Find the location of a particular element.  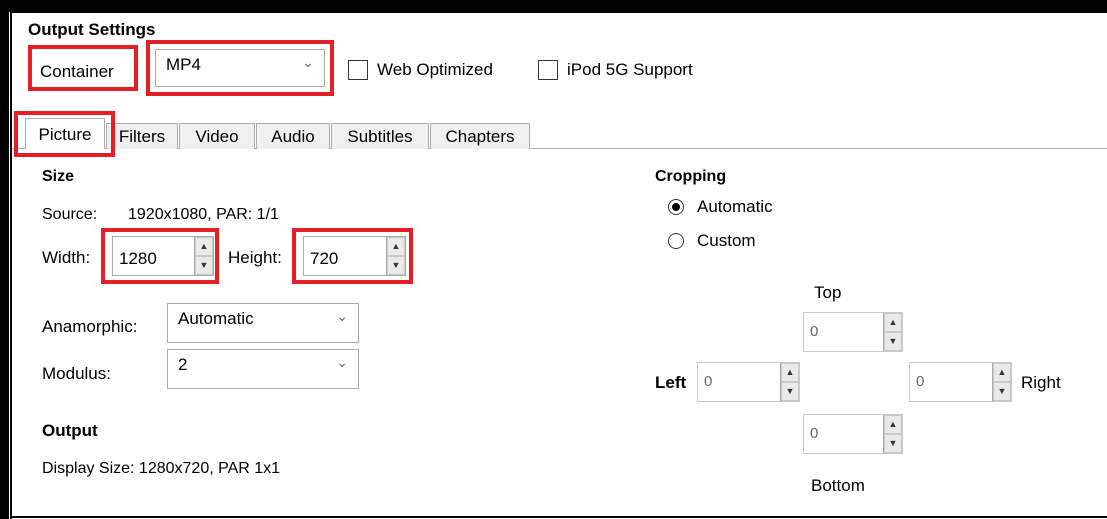

container-select-value: MP4 is located at coordinates (183, 64).